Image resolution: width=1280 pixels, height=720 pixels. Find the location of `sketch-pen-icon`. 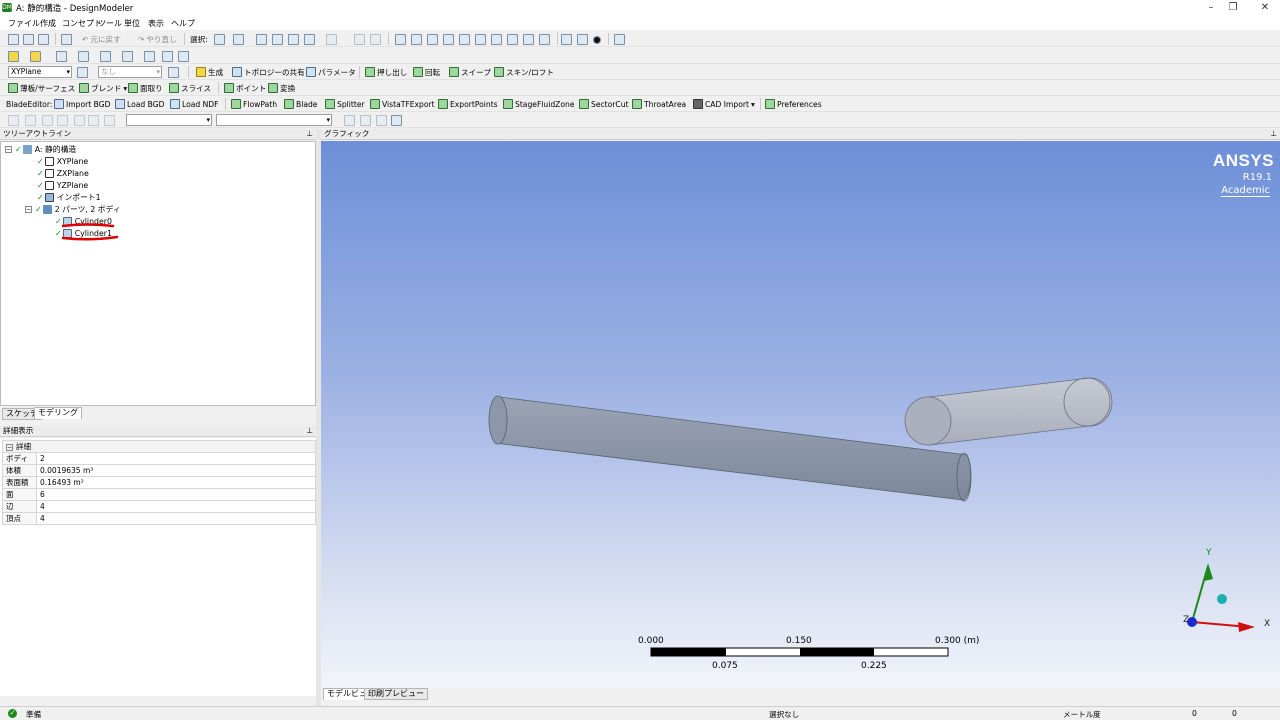

sketch-pen-icon is located at coordinates (167, 56).